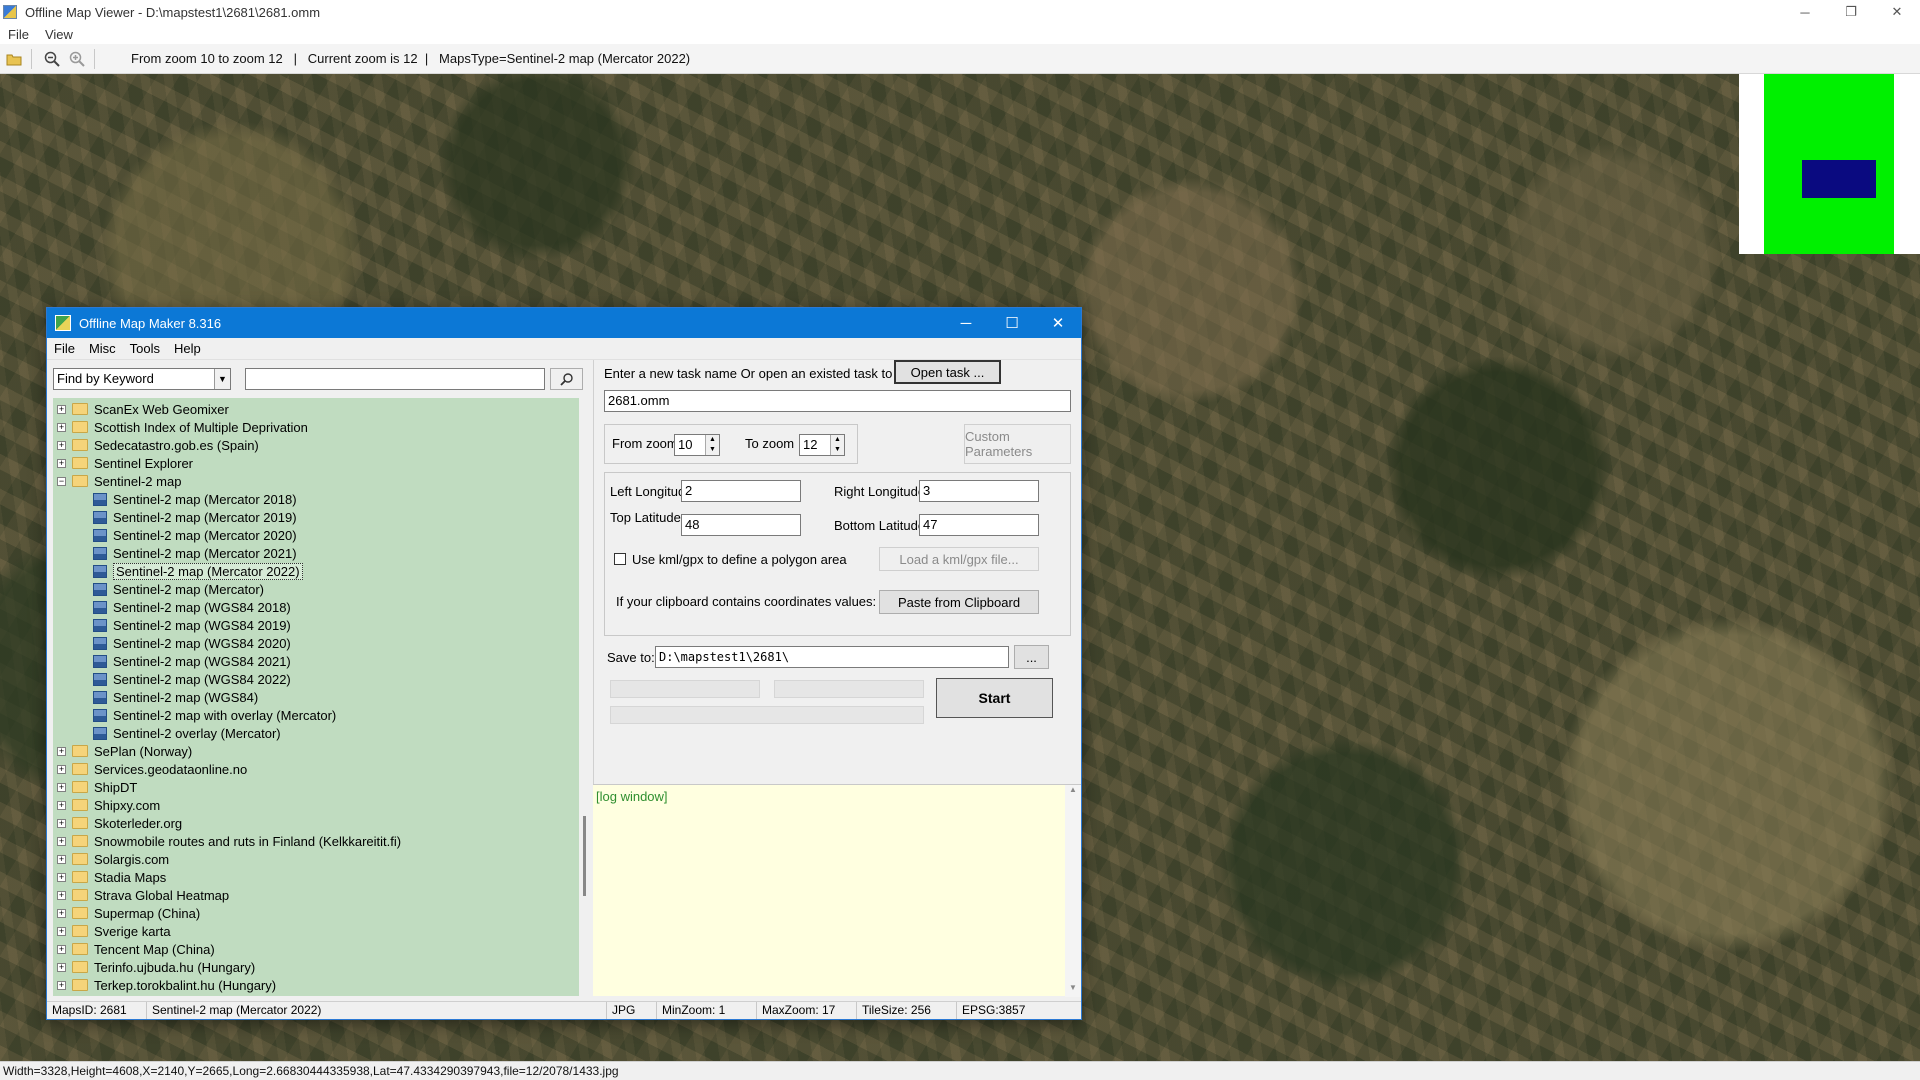  I want to click on tree-scroll-thumb, so click(584, 856).